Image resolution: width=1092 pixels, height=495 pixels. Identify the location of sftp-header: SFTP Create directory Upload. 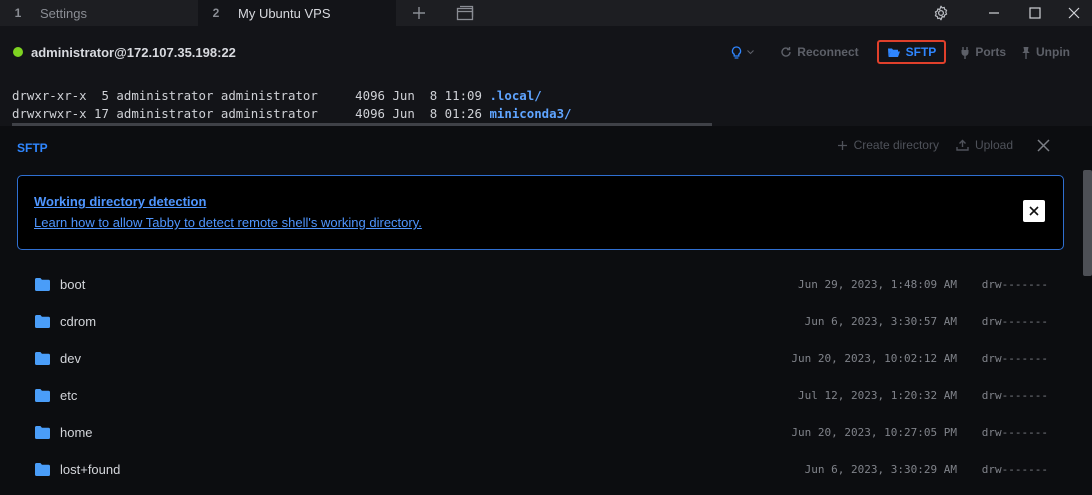
(540, 148).